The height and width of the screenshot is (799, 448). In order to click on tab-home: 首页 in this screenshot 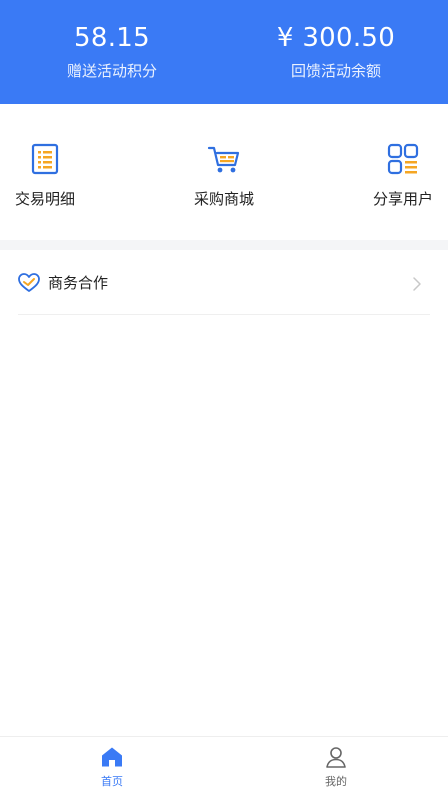, I will do `click(112, 767)`.